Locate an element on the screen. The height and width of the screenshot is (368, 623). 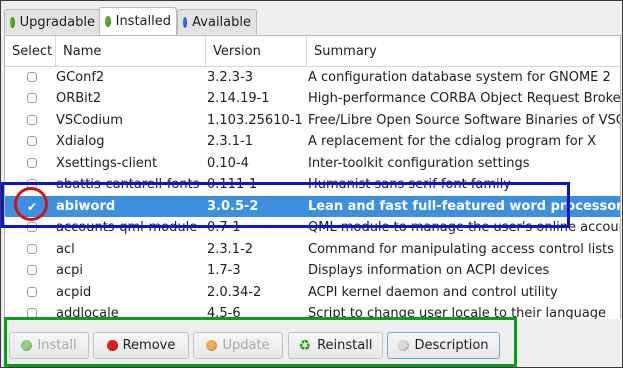
package-name: acpid is located at coordinates (74, 292).